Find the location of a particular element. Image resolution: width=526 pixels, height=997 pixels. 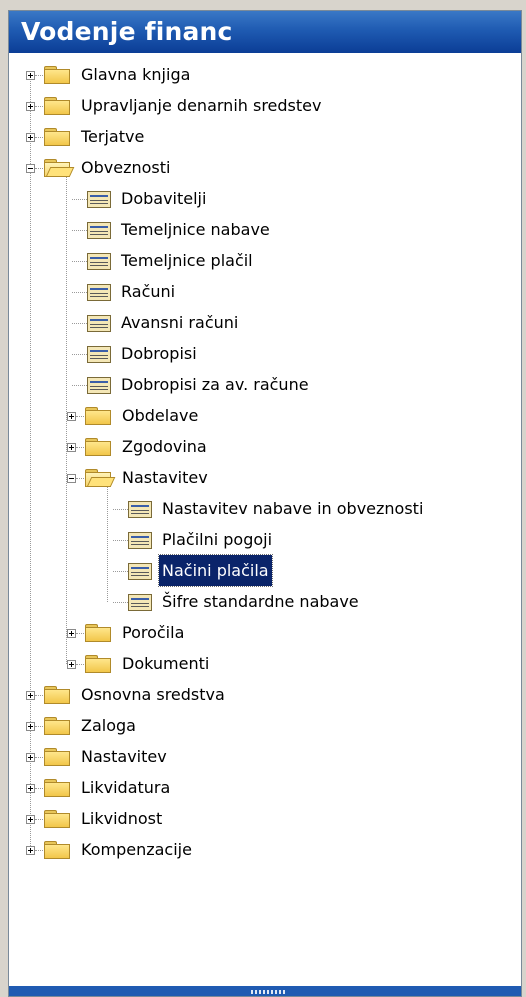

folder-open-icon is located at coordinates (100, 477).